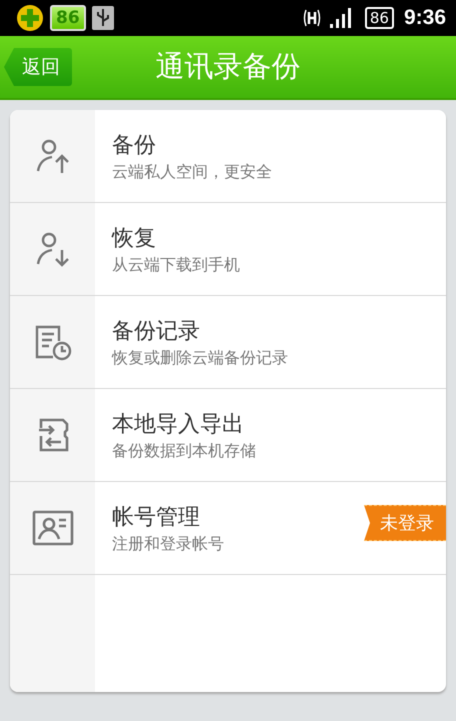  I want to click on item-subtitle: 从云端下载到手机, so click(176, 265).